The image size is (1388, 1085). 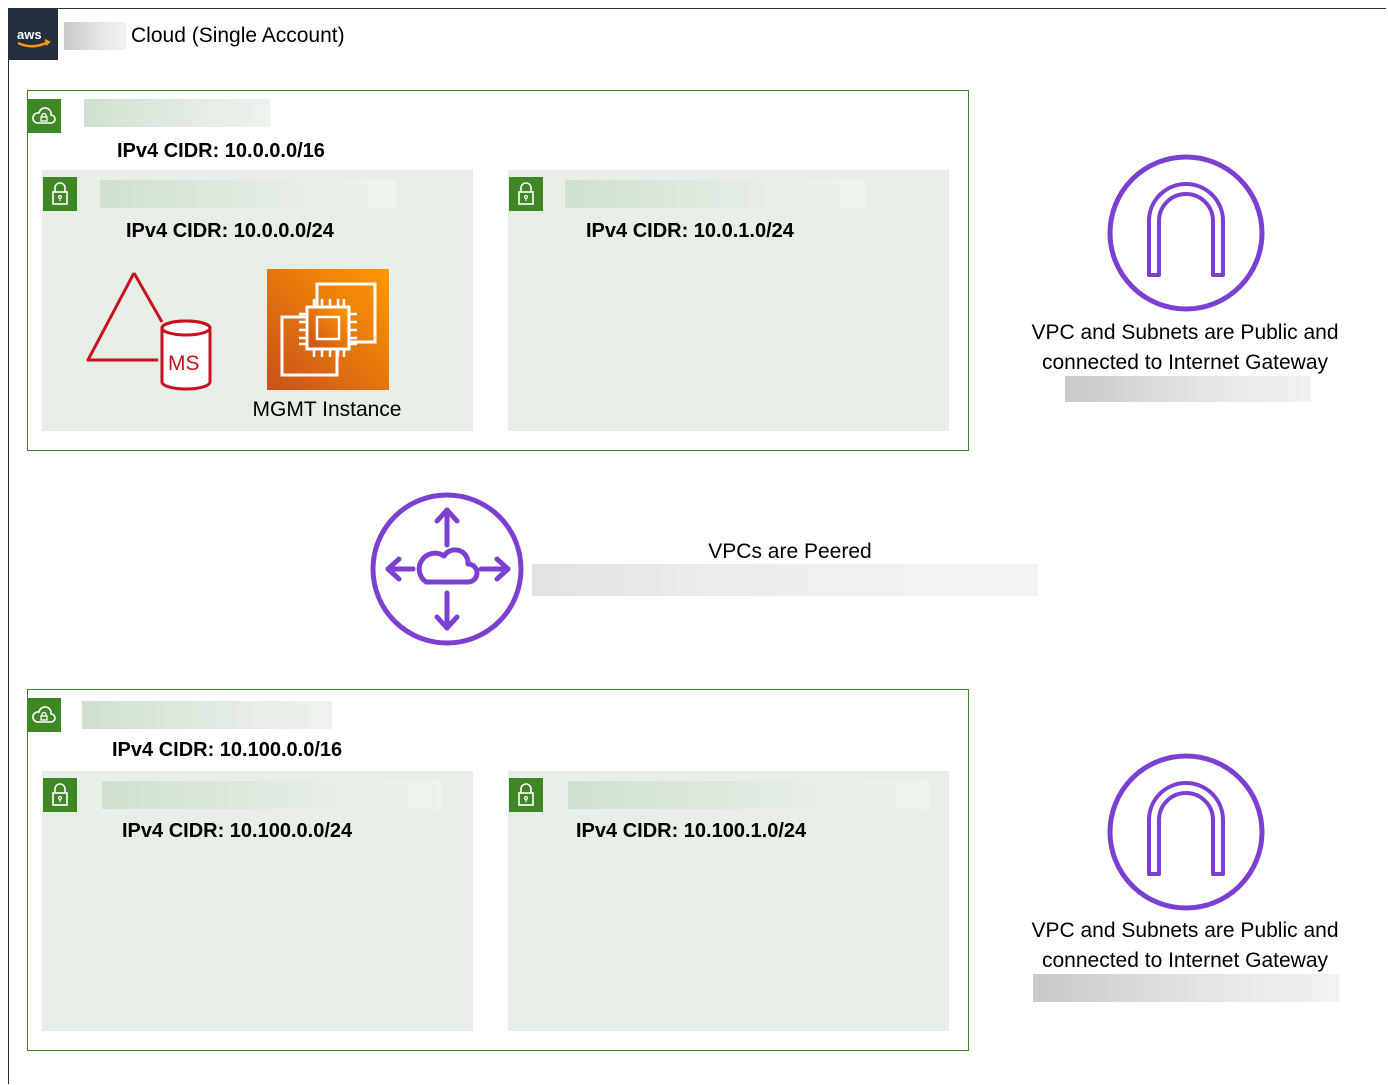 What do you see at coordinates (221, 151) in the screenshot?
I see `vpc-1-cidr: IPv4 CIDR: 10.0.0.0/16` at bounding box center [221, 151].